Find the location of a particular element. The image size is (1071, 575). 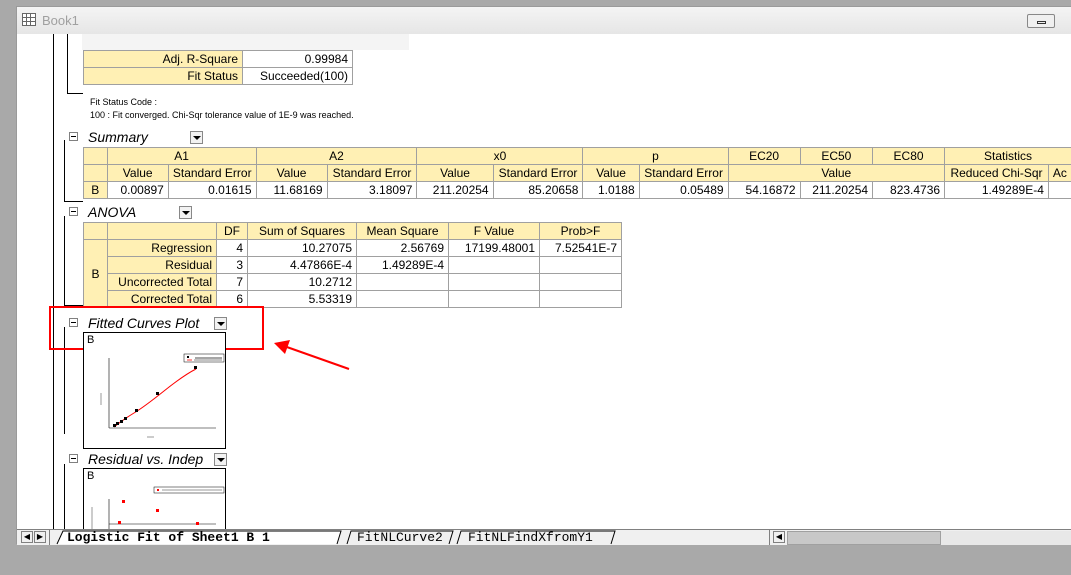

table-cell: 10.2712 is located at coordinates (302, 282).